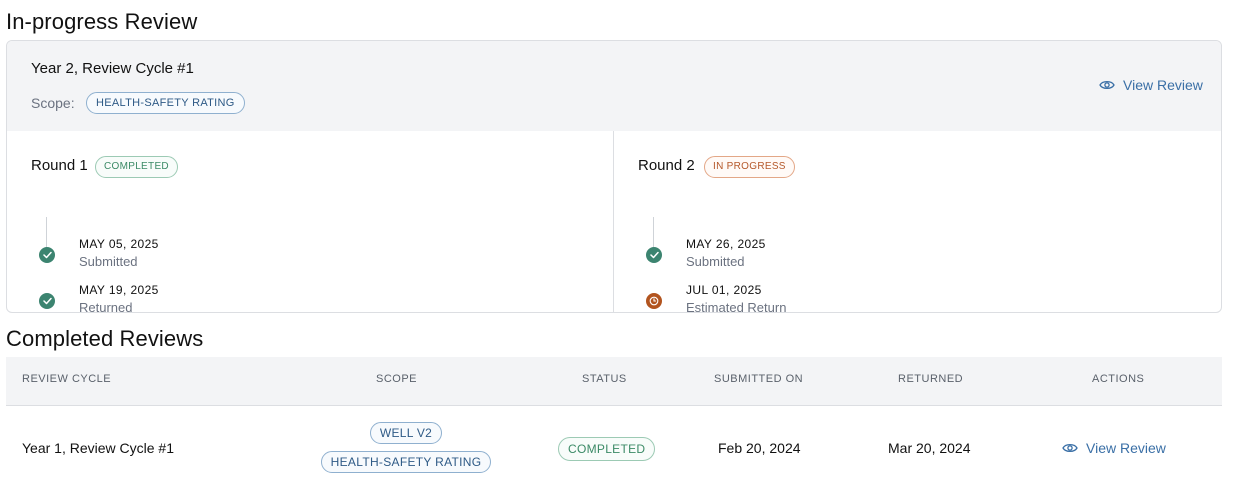  Describe the element at coordinates (119, 290) in the screenshot. I see `step-date: MAY 19, 2025` at that location.